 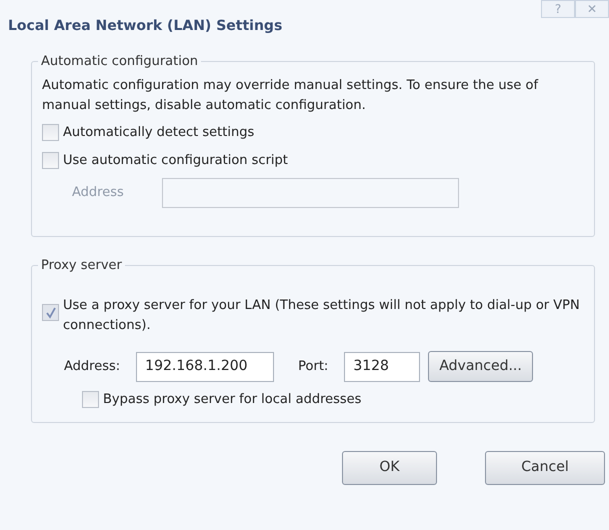 What do you see at coordinates (175, 161) in the screenshot?
I see `checkbox-label: Use automatic configuration script` at bounding box center [175, 161].